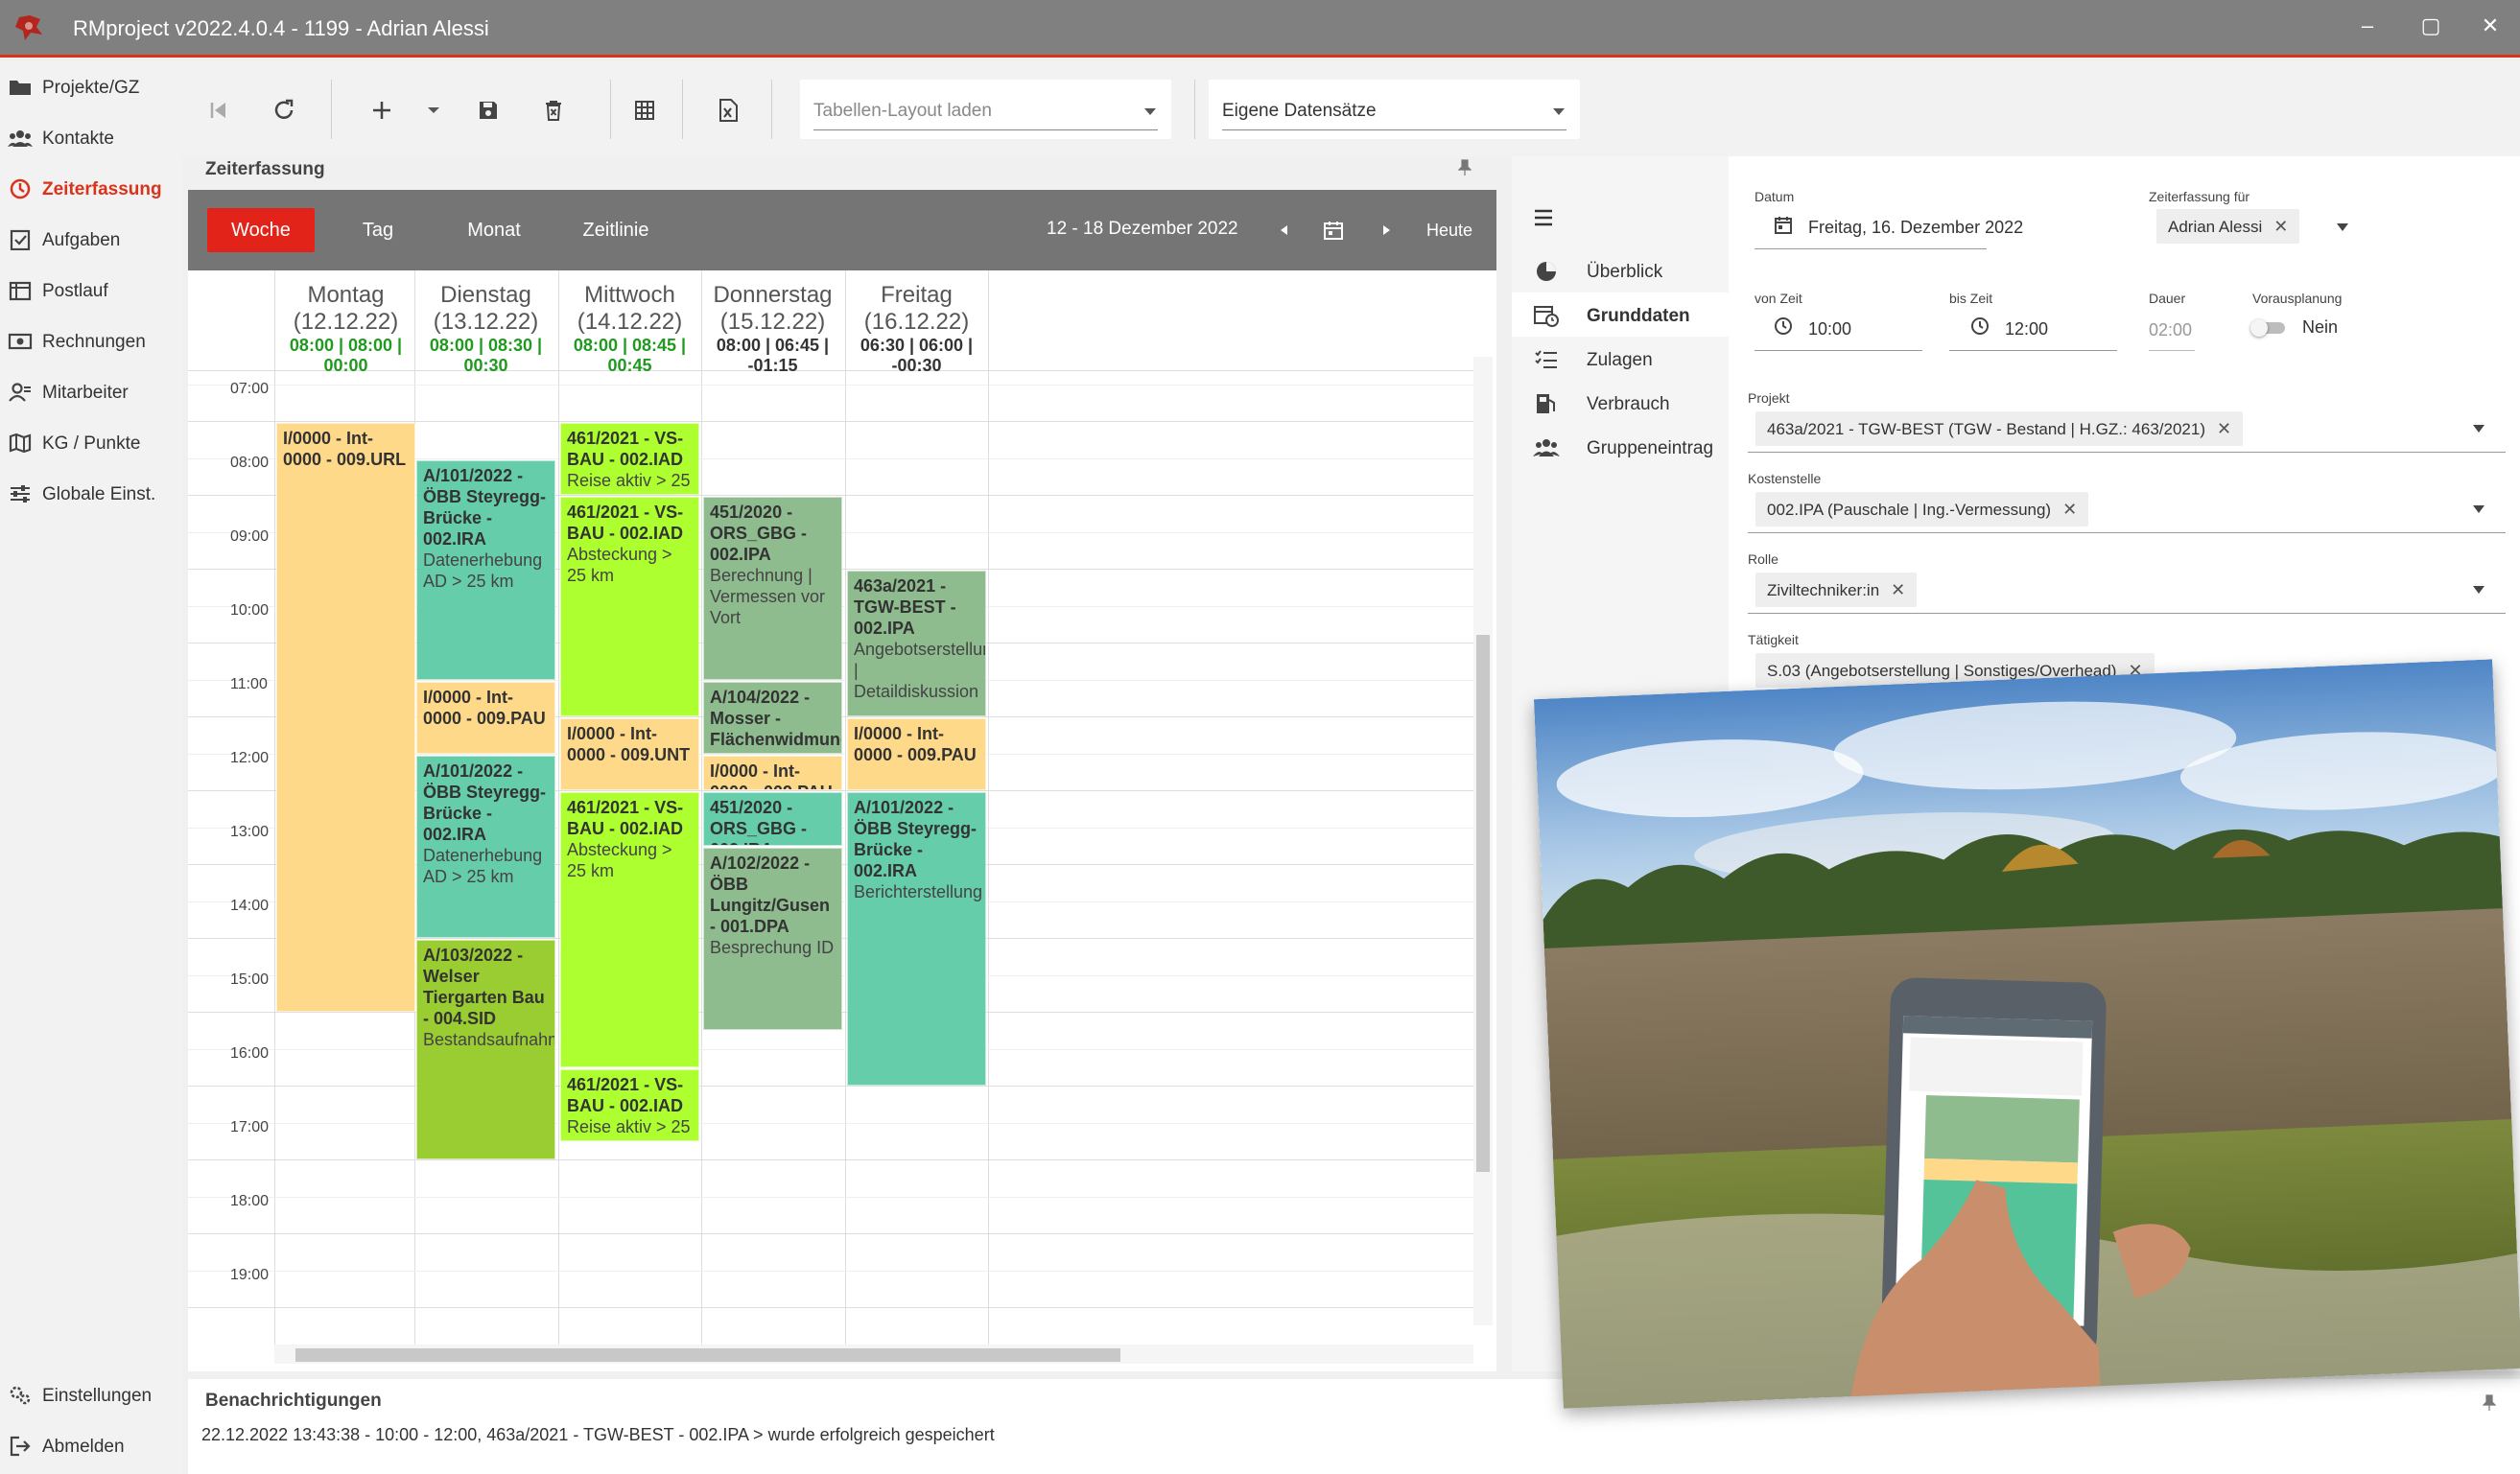 This screenshot has height=1474, width=2520. Describe the element at coordinates (91, 138) in the screenshot. I see `sidebar-item-kontakte: Kontakte` at that location.